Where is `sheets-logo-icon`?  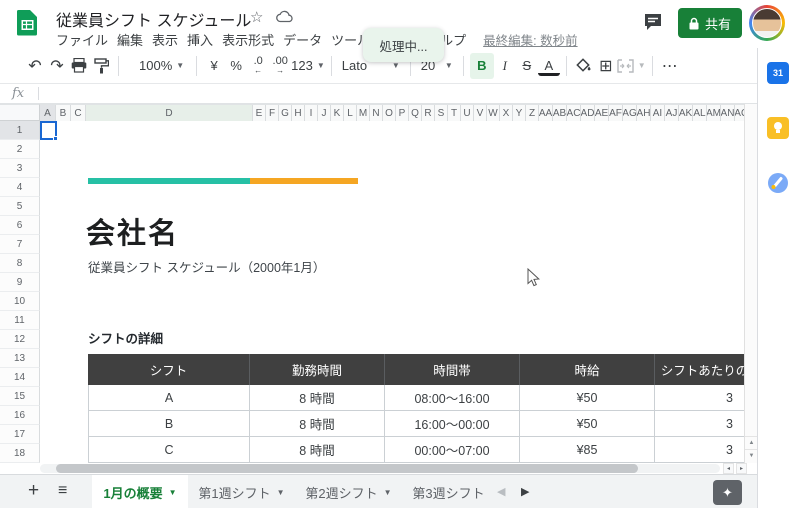 sheets-logo-icon is located at coordinates (27, 22).